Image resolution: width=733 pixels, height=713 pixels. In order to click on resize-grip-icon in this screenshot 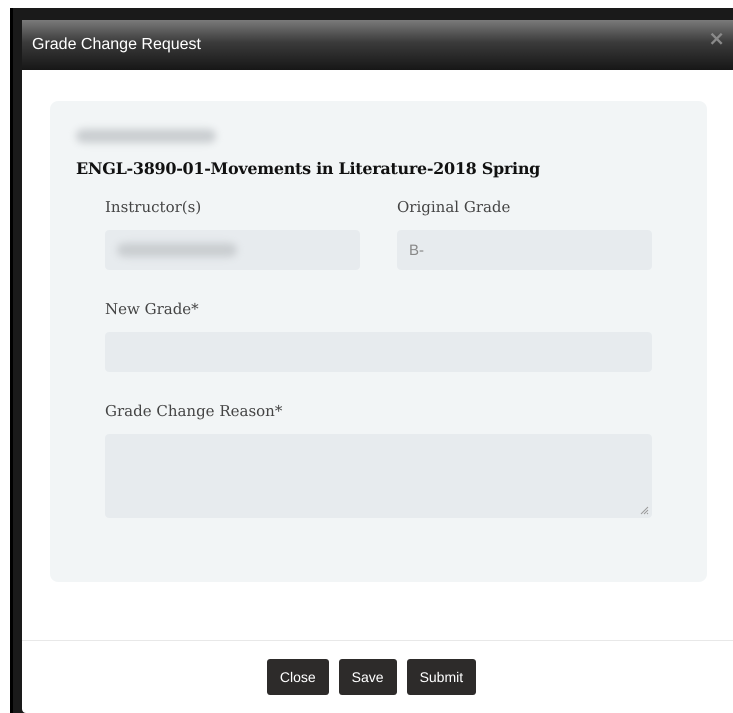, I will do `click(644, 510)`.